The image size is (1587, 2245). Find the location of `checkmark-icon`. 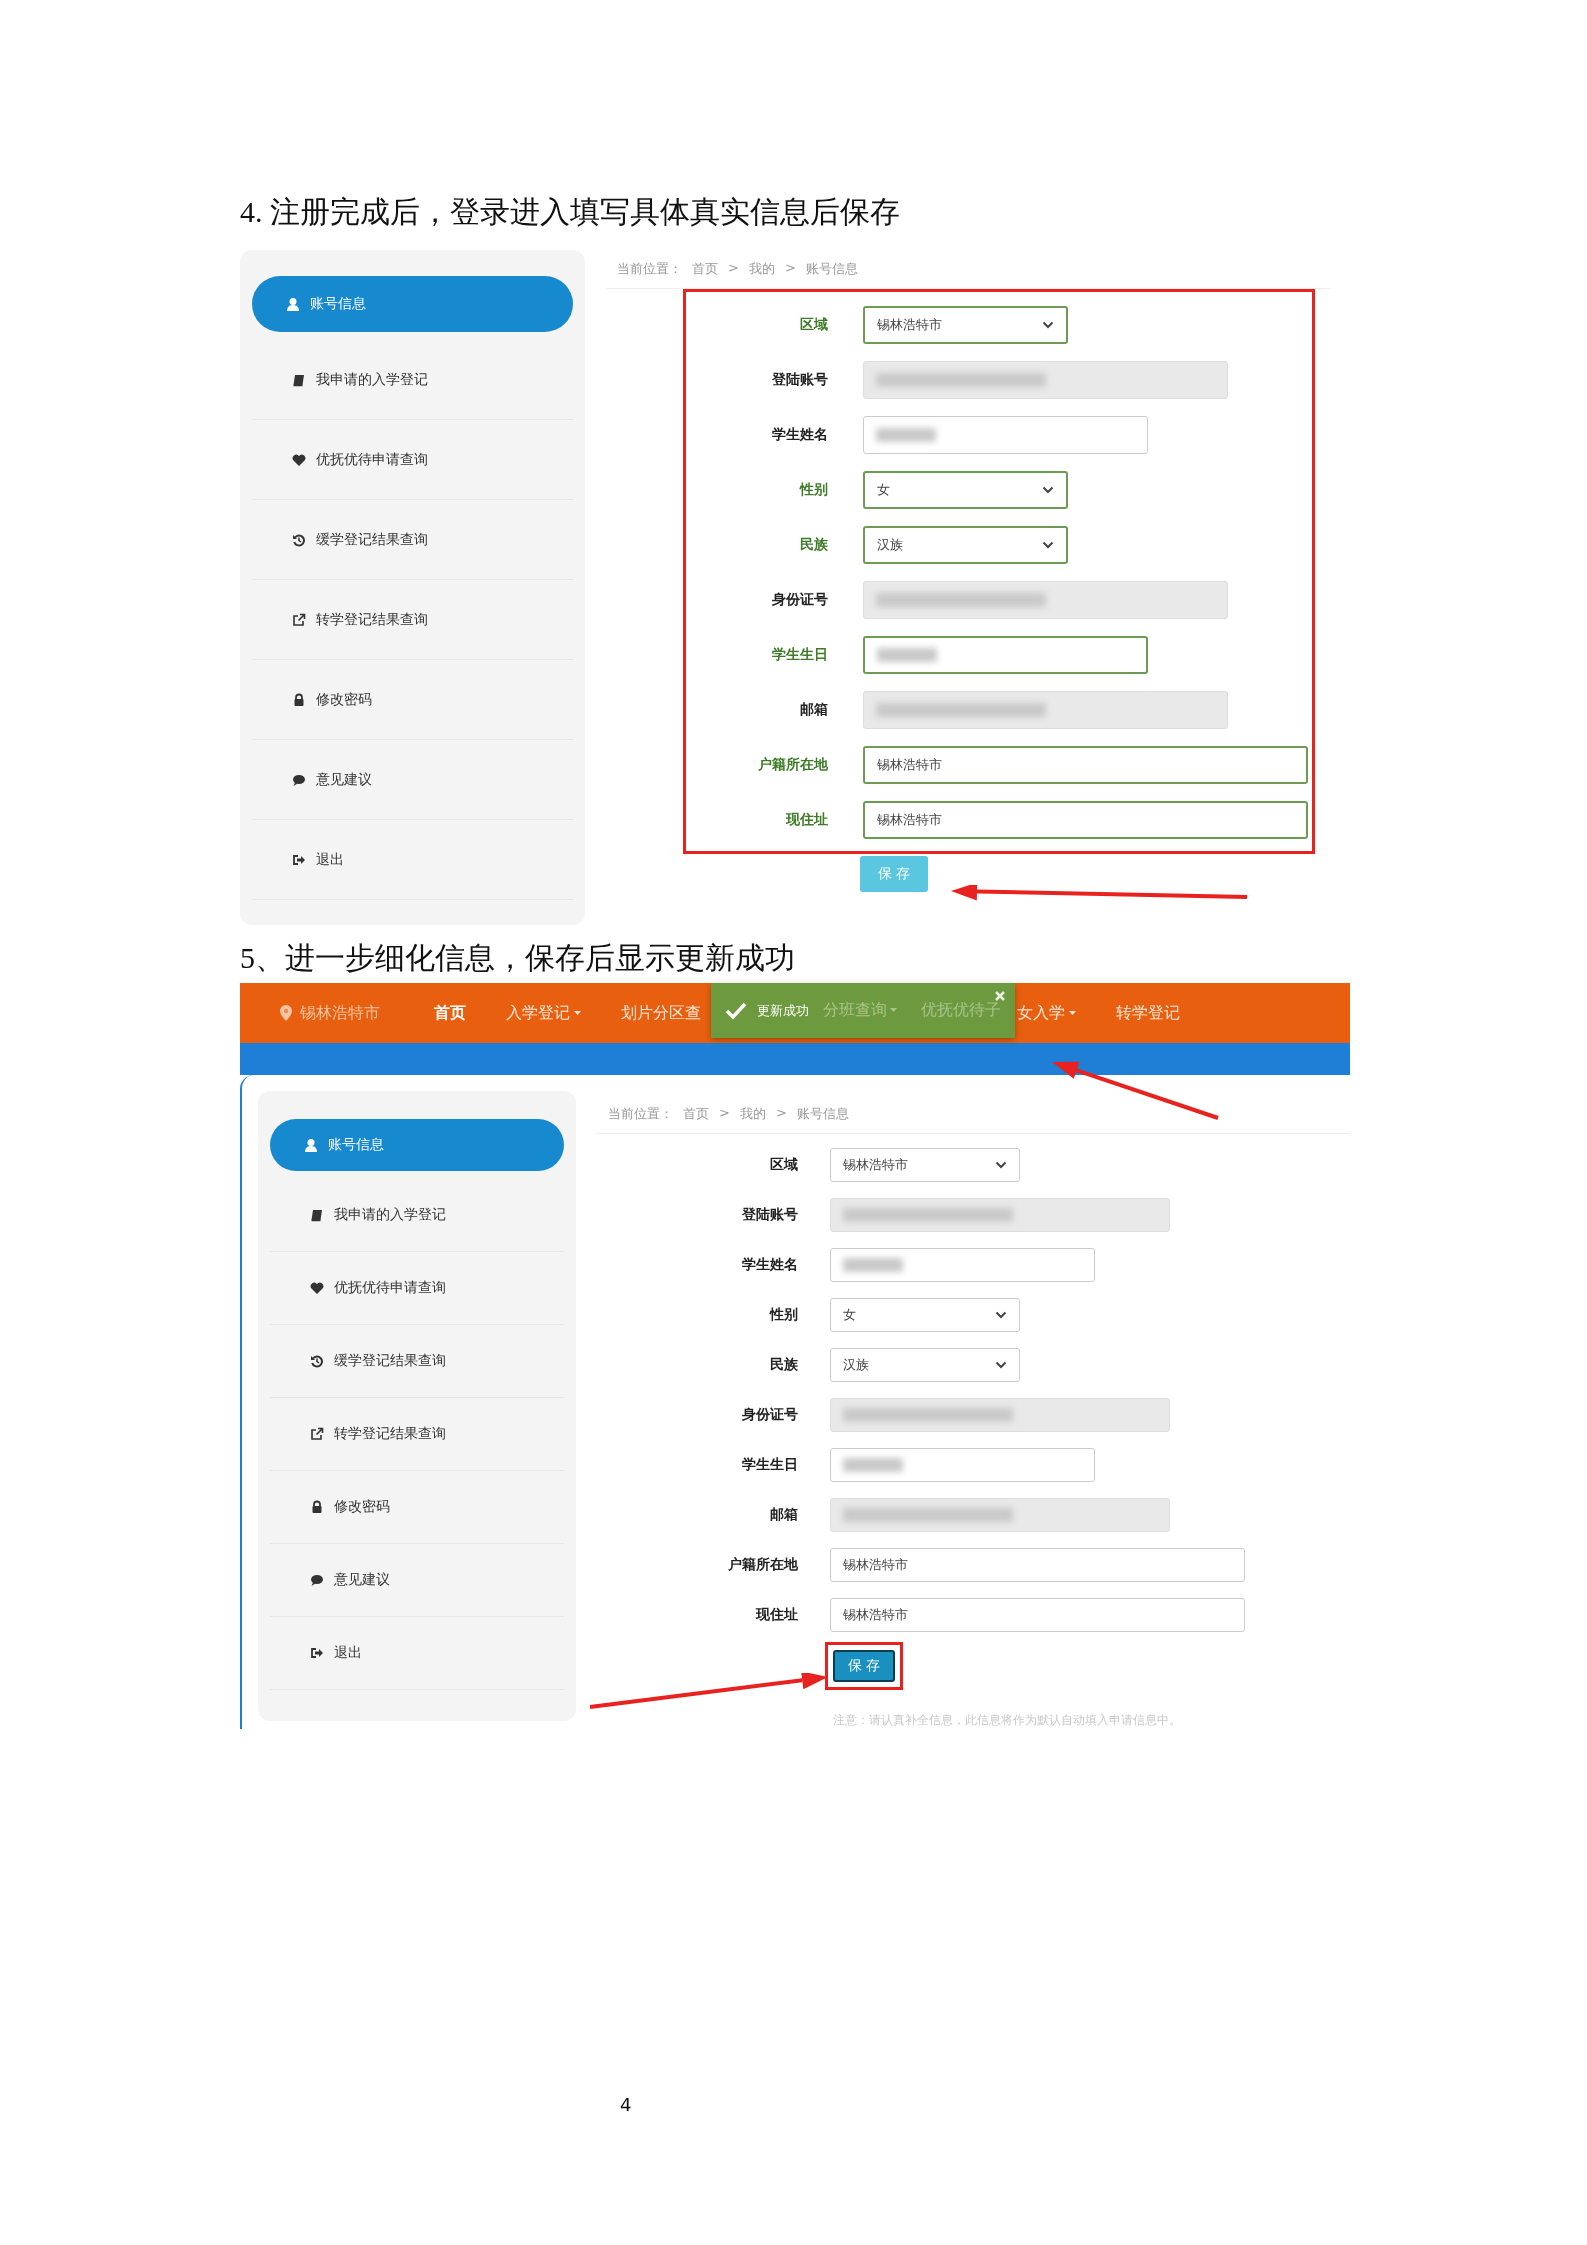

checkmark-icon is located at coordinates (736, 1010).